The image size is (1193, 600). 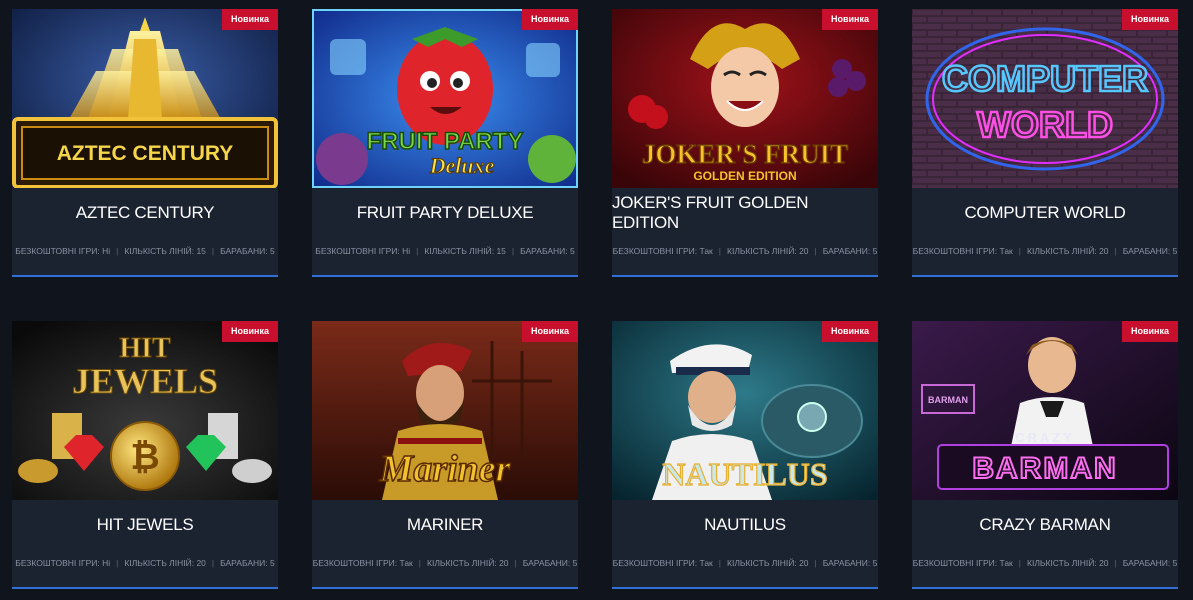 What do you see at coordinates (1045, 525) in the screenshot?
I see `game-title: CRAZY BARMAN` at bounding box center [1045, 525].